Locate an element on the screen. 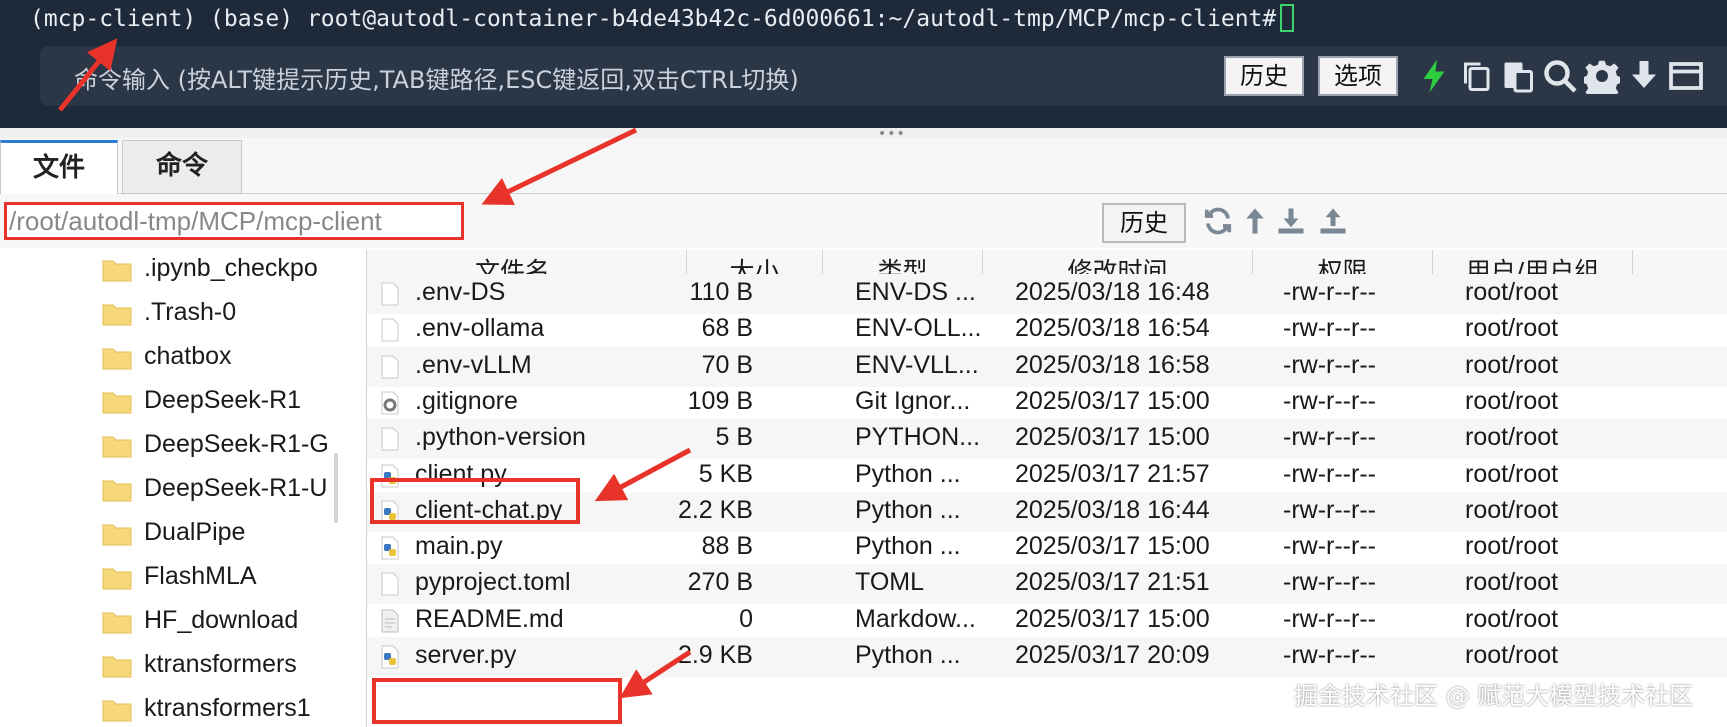 The height and width of the screenshot is (727, 1727). watermark: 掘金技术社区 @ 赋范大模型技术社区 is located at coordinates (1494, 696).